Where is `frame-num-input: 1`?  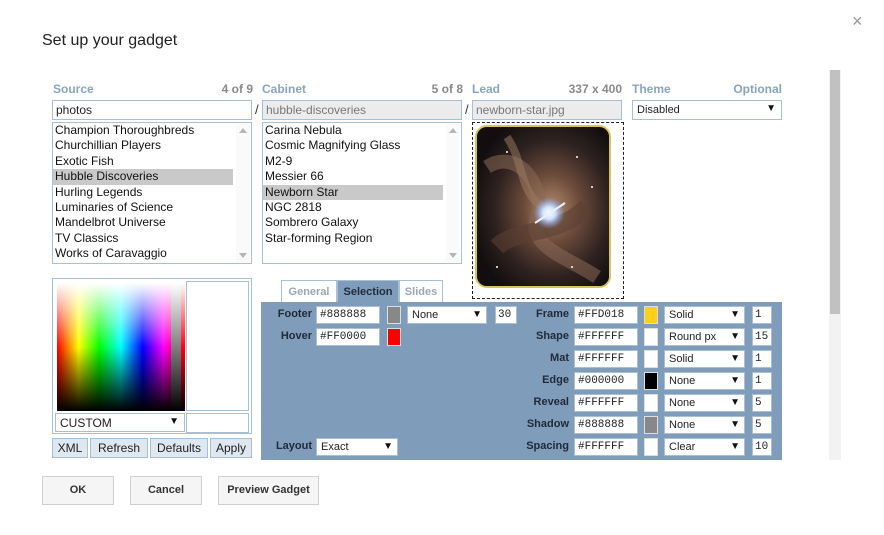
frame-num-input: 1 is located at coordinates (762, 315).